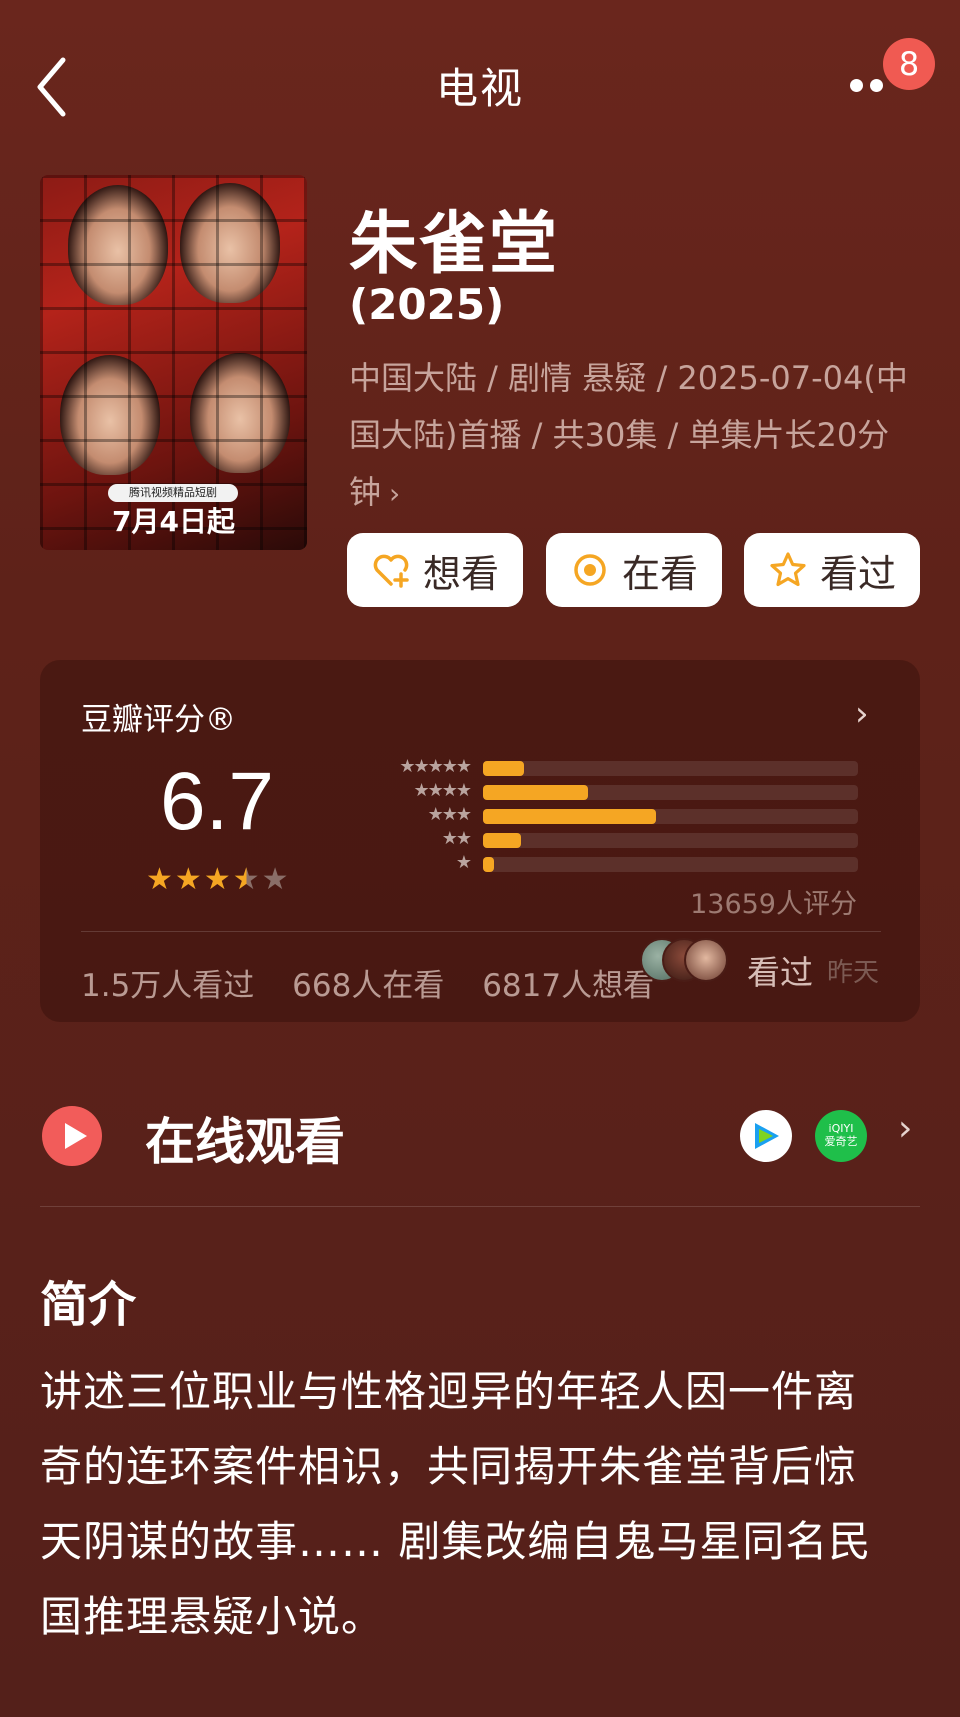  What do you see at coordinates (72, 1136) in the screenshot?
I see `play-icon` at bounding box center [72, 1136].